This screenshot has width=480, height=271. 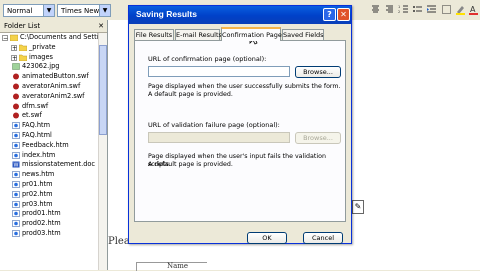 What do you see at coordinates (154, 34) in the screenshot?
I see `tab-file-results: File Results` at bounding box center [154, 34].